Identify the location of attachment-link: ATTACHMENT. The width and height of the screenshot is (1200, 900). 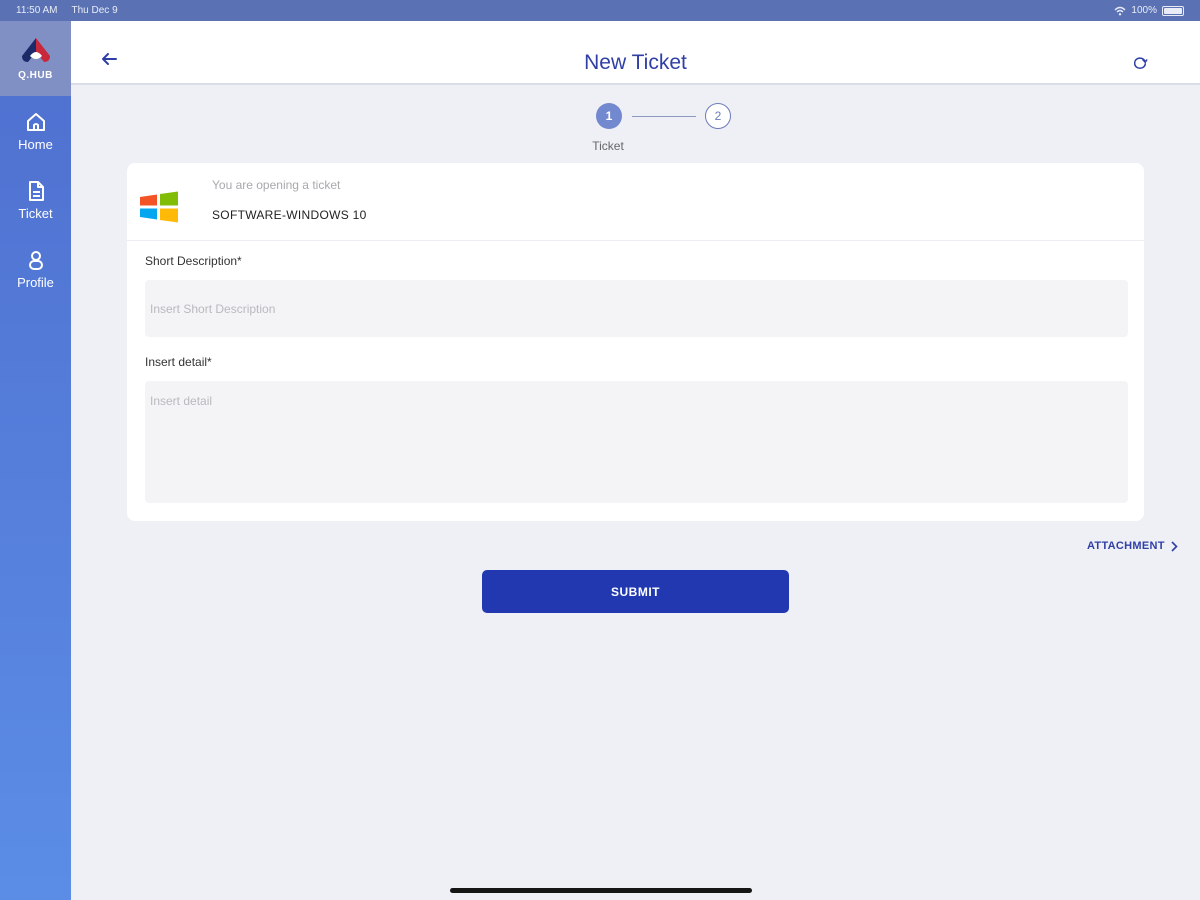
(1132, 546).